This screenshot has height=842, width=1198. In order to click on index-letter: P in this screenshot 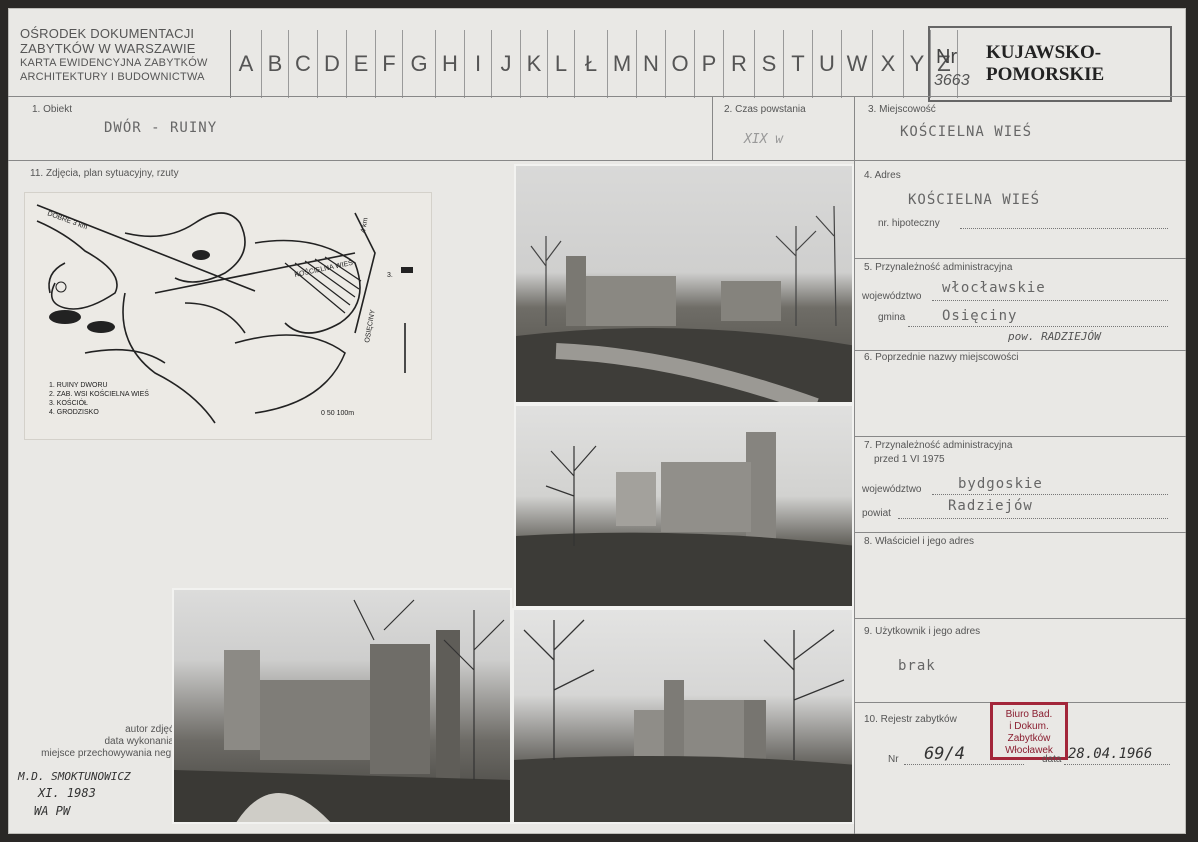, I will do `click(709, 64)`.